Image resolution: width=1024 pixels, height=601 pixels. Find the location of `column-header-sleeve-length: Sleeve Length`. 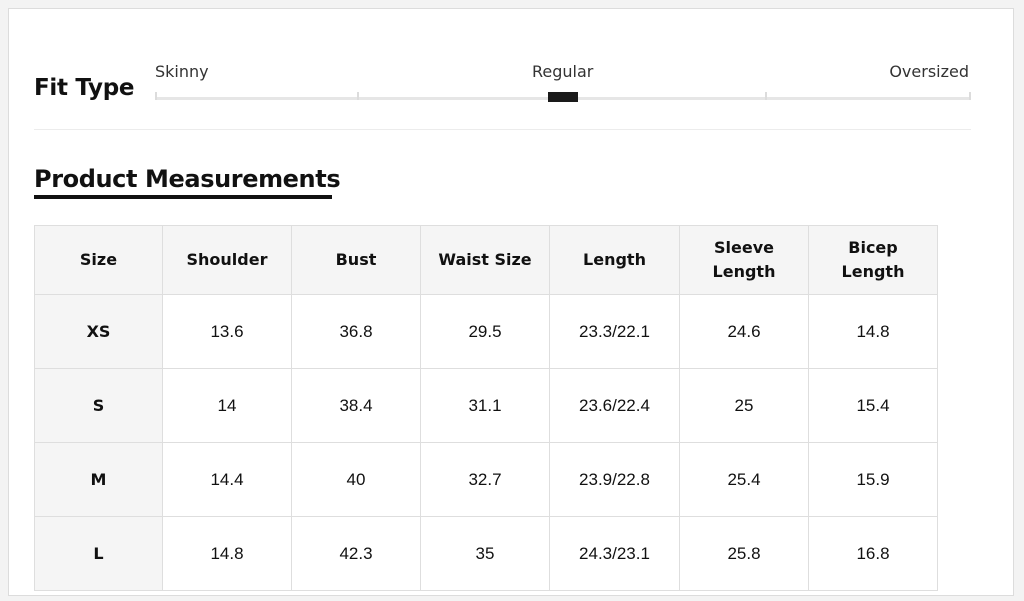

column-header-sleeve-length: Sleeve Length is located at coordinates (744, 260).